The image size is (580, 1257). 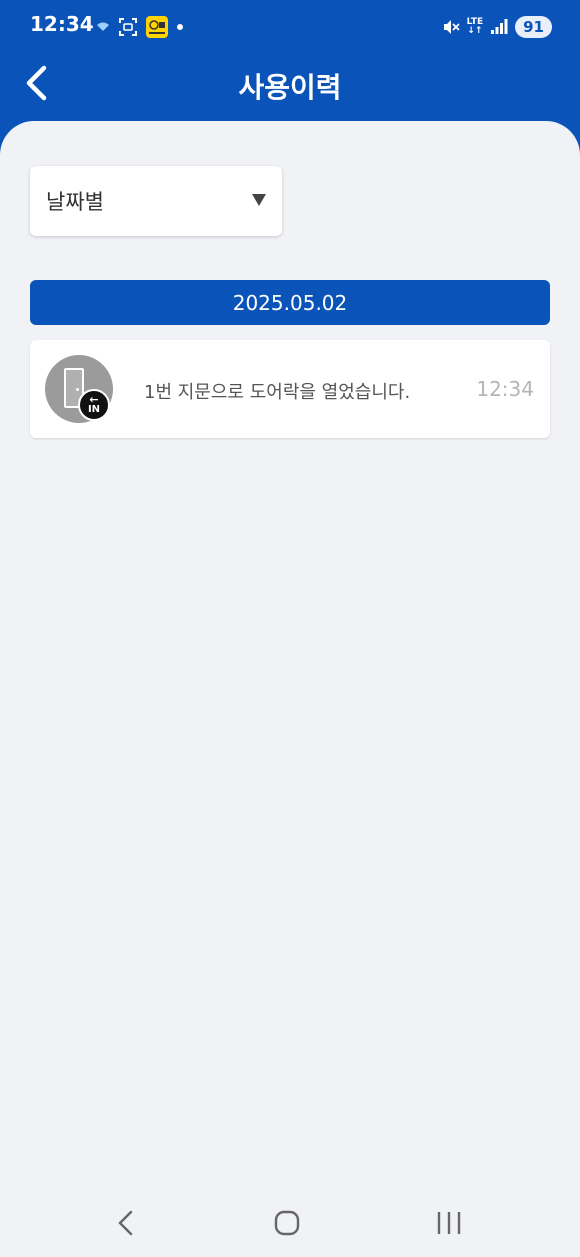 I want to click on door-in-icon: ← IN, so click(x=79, y=389).